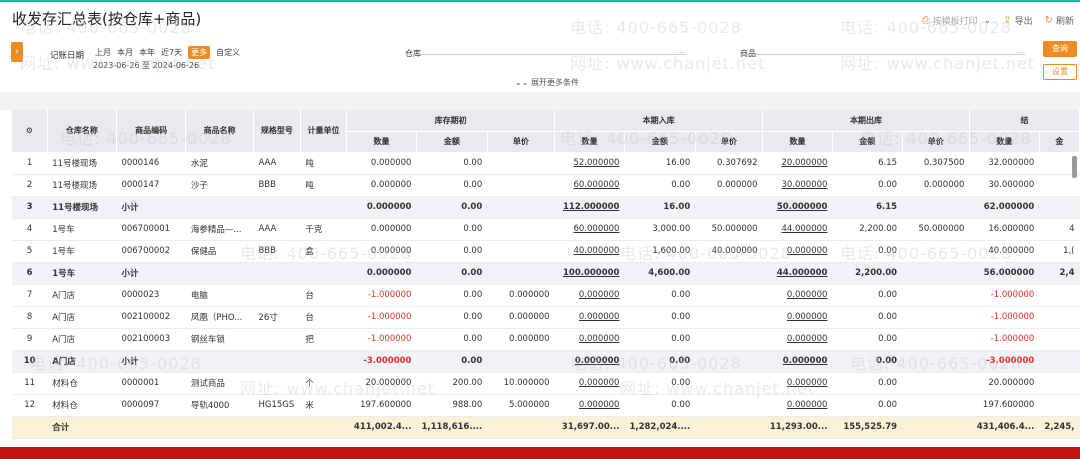  What do you see at coordinates (1060, 72) in the screenshot?
I see `settings-button: 设置` at bounding box center [1060, 72].